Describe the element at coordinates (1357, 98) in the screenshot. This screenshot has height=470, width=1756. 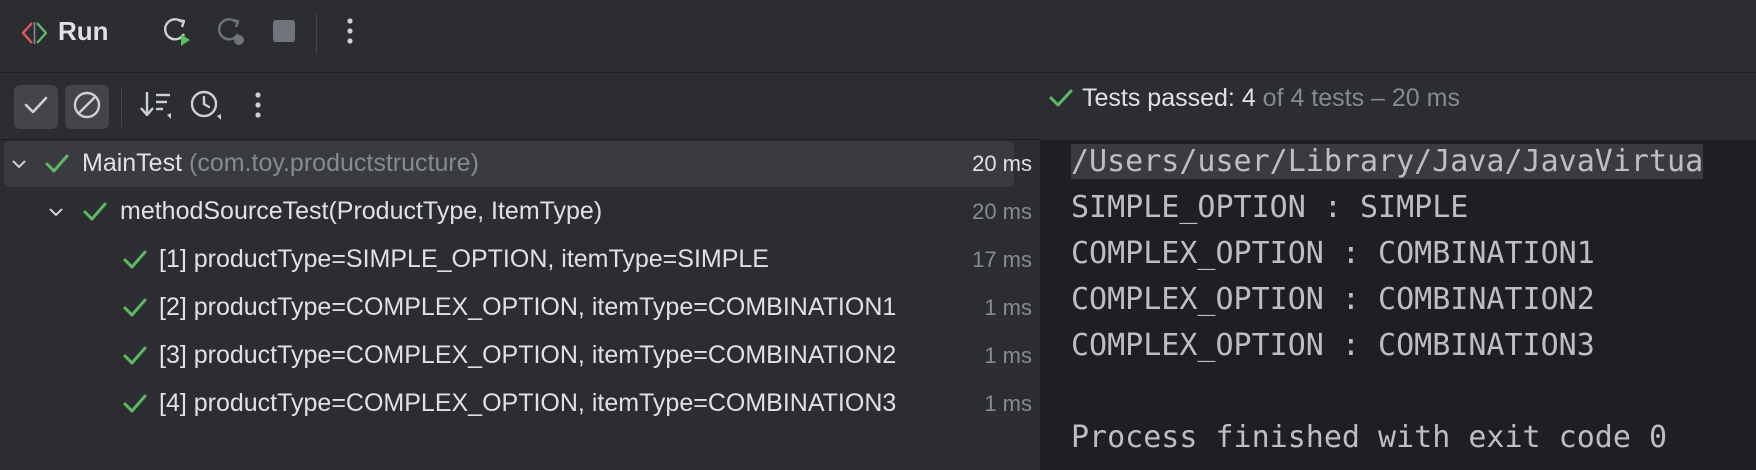
I see `status-suffix: of 4 tests – 20 ms` at that location.